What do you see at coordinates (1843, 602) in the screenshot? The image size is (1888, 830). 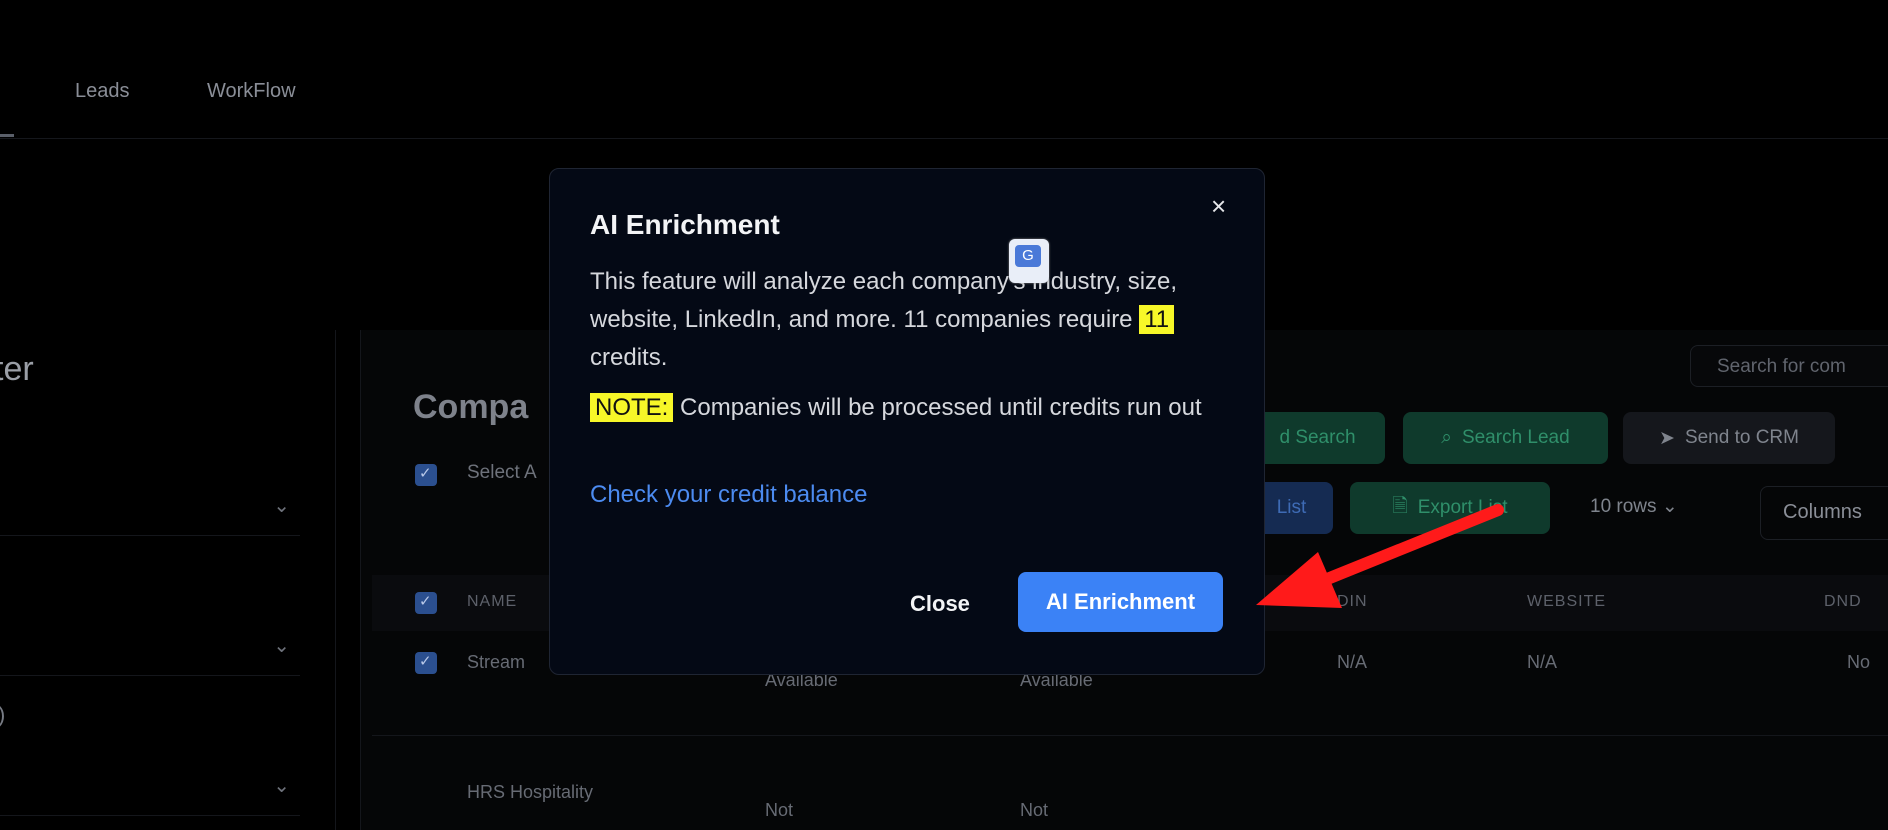 I see `column-header-dnd: DND` at bounding box center [1843, 602].